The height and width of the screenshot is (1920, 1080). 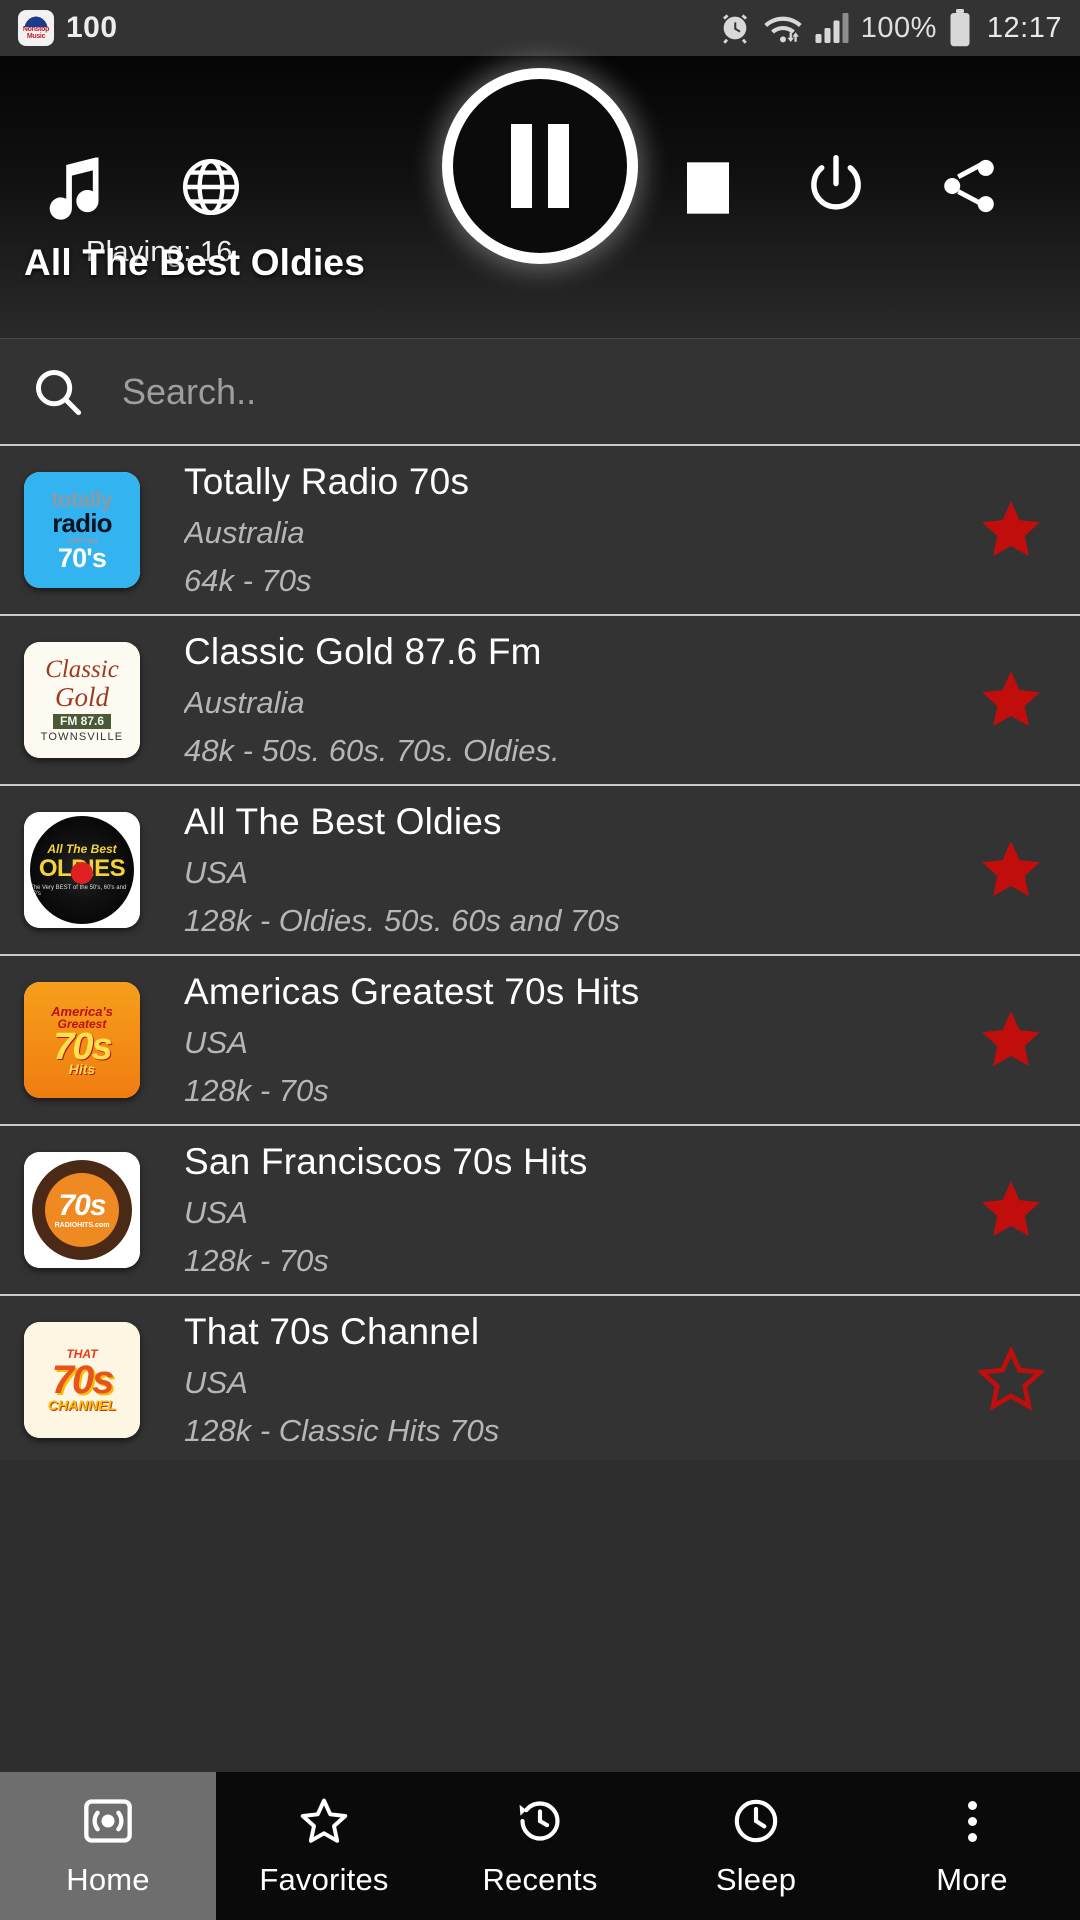 I want to click on station-name: Americas Greatest 70s Hits, so click(x=412, y=991).